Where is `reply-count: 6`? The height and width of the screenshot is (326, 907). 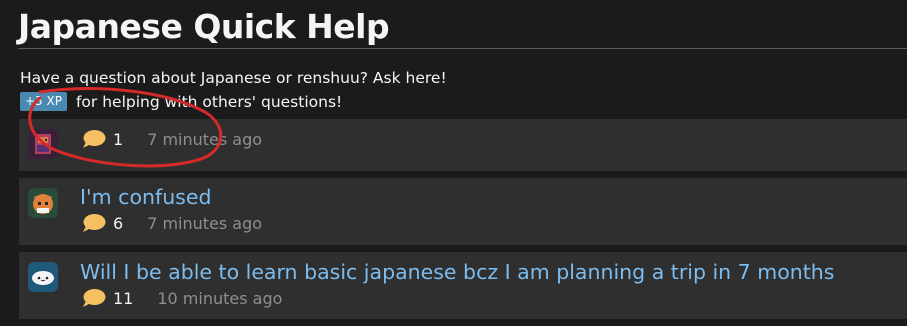 reply-count: 6 is located at coordinates (118, 223).